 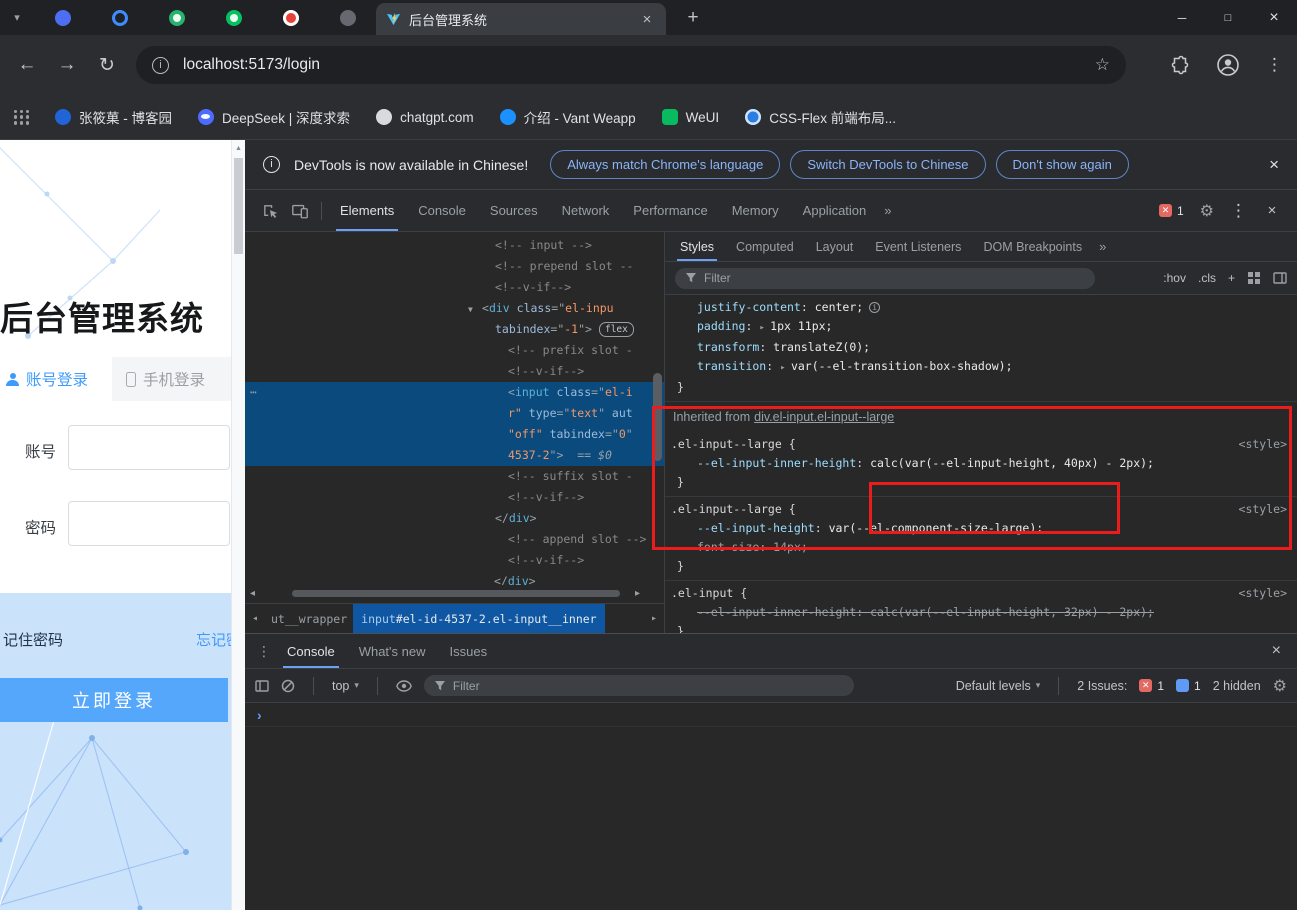 What do you see at coordinates (637, 593) in the screenshot?
I see `hscroll-right-icon: ▸` at bounding box center [637, 593].